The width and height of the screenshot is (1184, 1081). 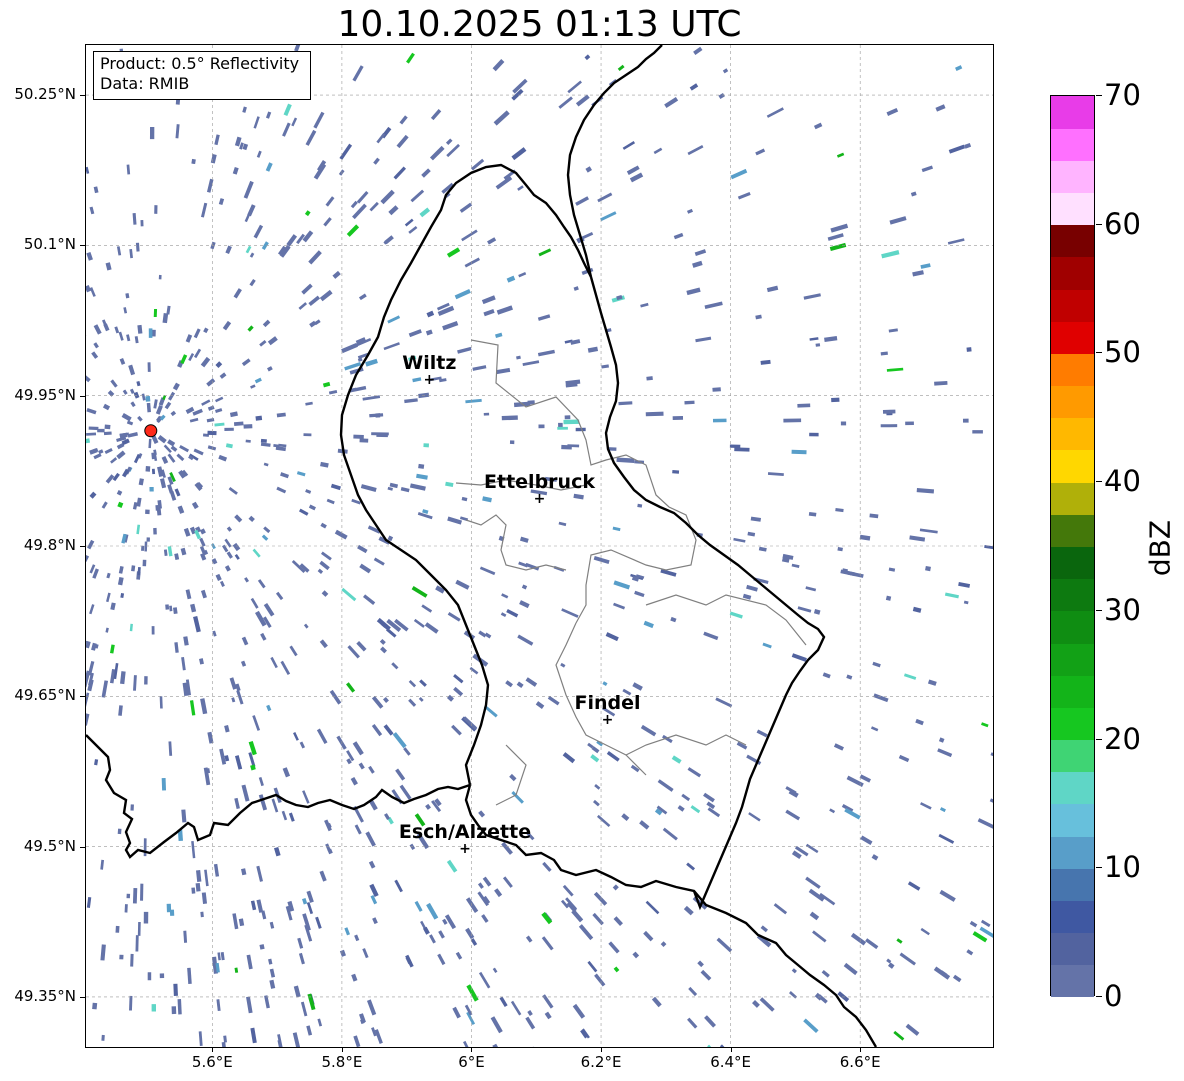 I want to click on colorbar-tick-mark, so click(x=1099, y=996).